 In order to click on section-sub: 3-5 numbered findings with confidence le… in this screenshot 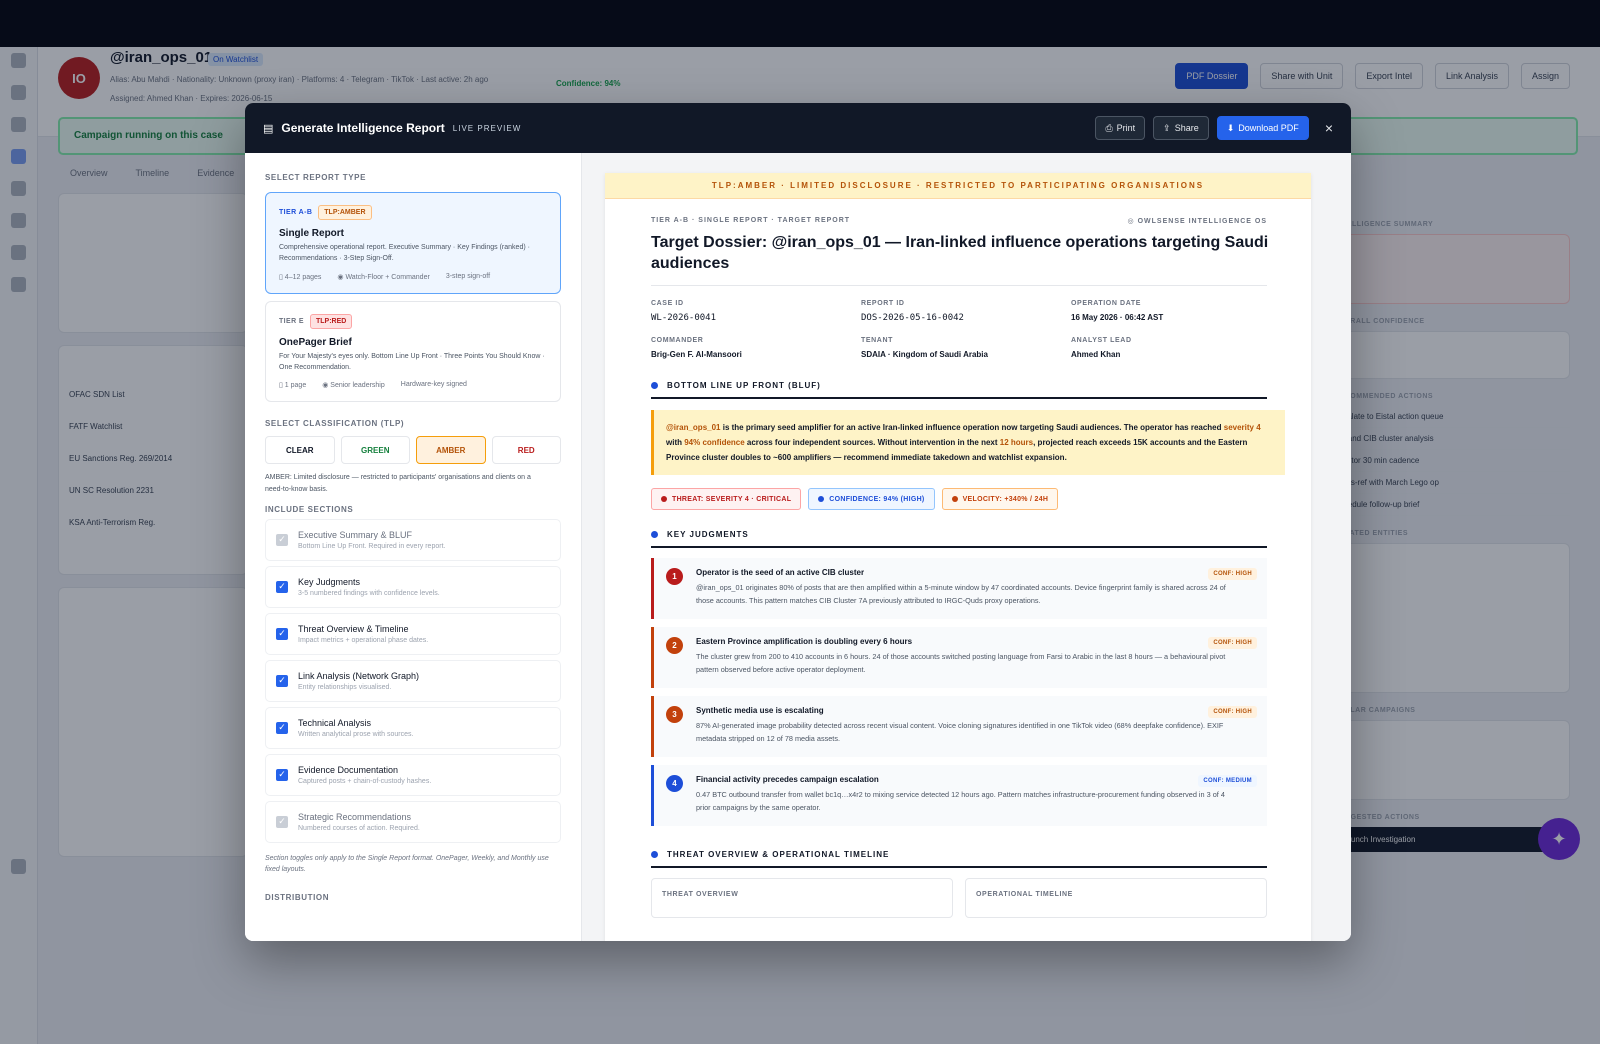, I will do `click(369, 593)`.